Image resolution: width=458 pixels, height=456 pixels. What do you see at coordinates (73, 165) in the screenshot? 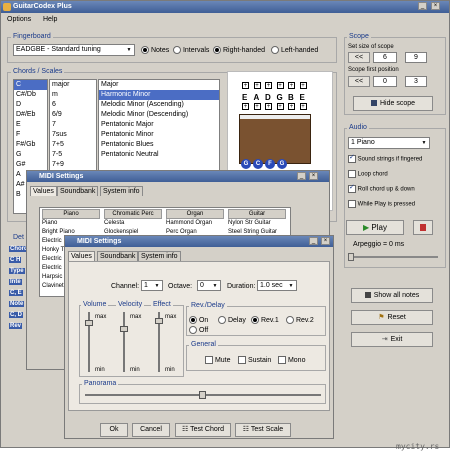
I see `chord-type-item: 7+9` at bounding box center [73, 165].